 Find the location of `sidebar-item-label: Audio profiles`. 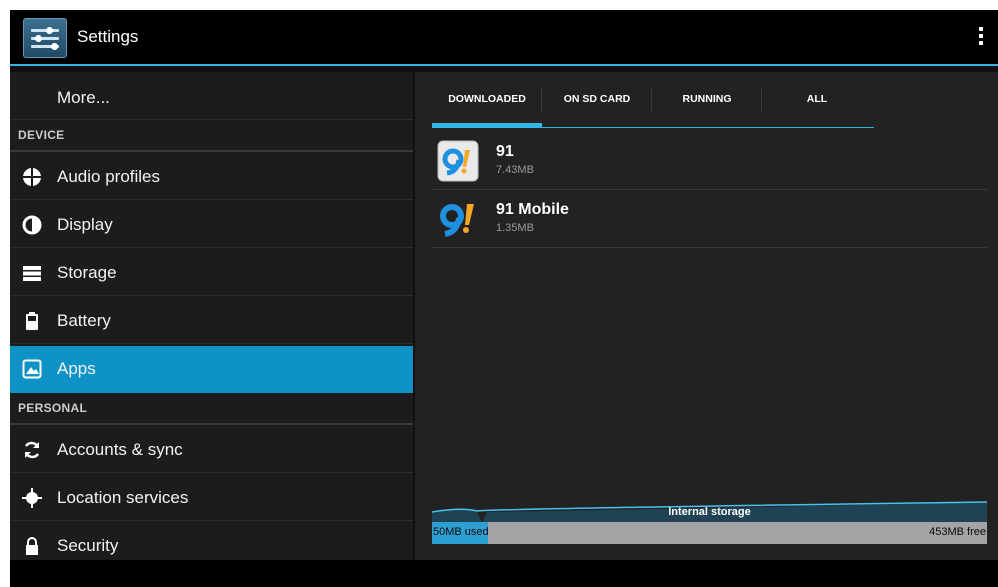

sidebar-item-label: Audio profiles is located at coordinates (109, 176).